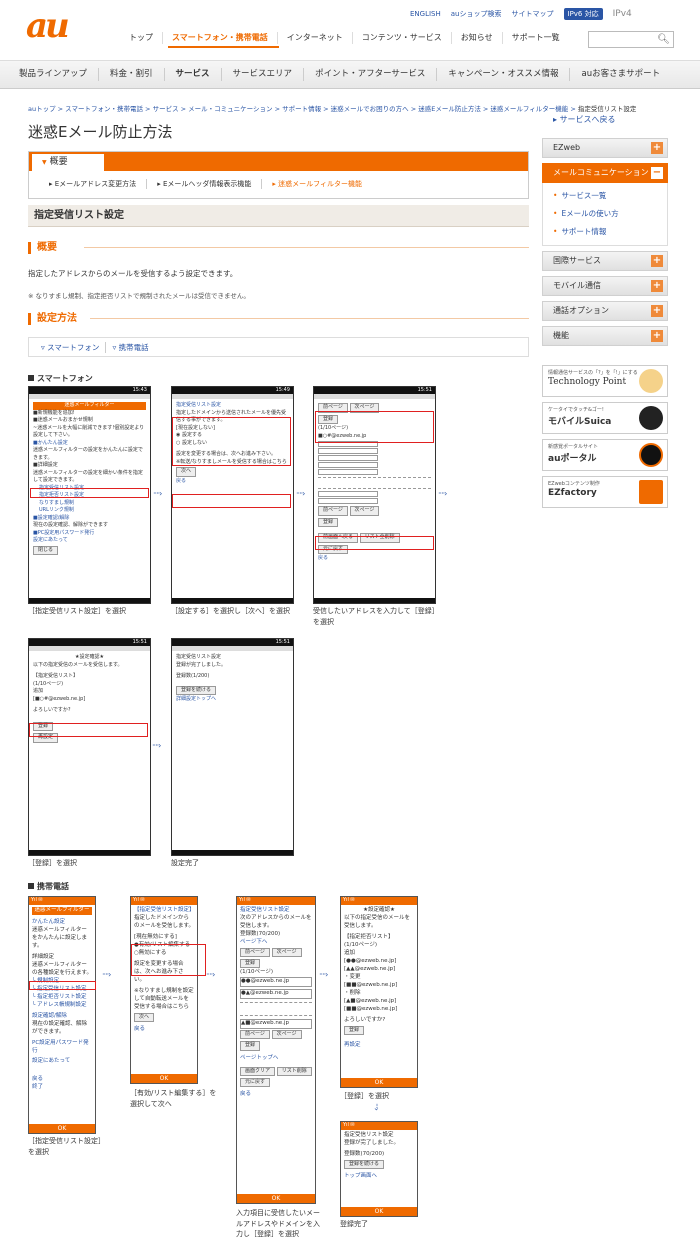 The height and width of the screenshot is (1247, 700). I want to click on screen-line: ・削除, so click(352, 992).